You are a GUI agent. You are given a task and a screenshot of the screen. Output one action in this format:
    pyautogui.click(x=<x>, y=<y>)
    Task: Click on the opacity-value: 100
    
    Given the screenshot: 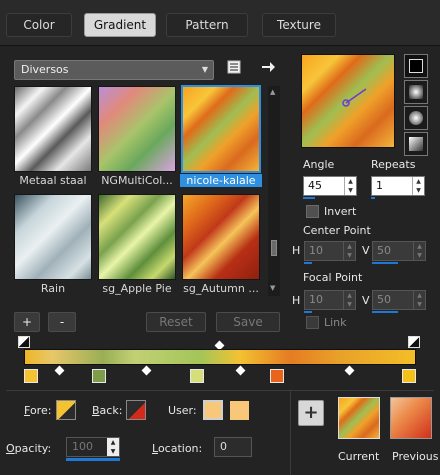 What is the action you would take?
    pyautogui.click(x=82, y=446)
    